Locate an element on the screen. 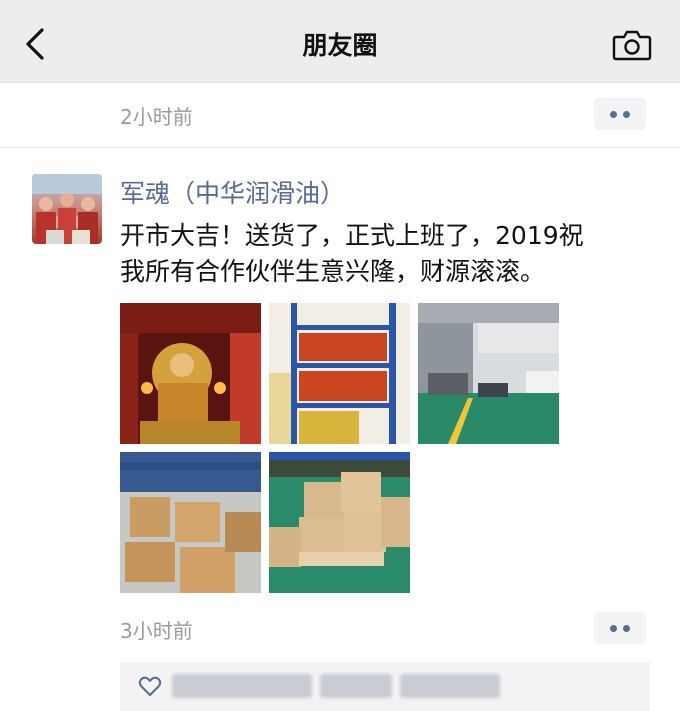 The height and width of the screenshot is (711, 680). heart-icon is located at coordinates (150, 686).